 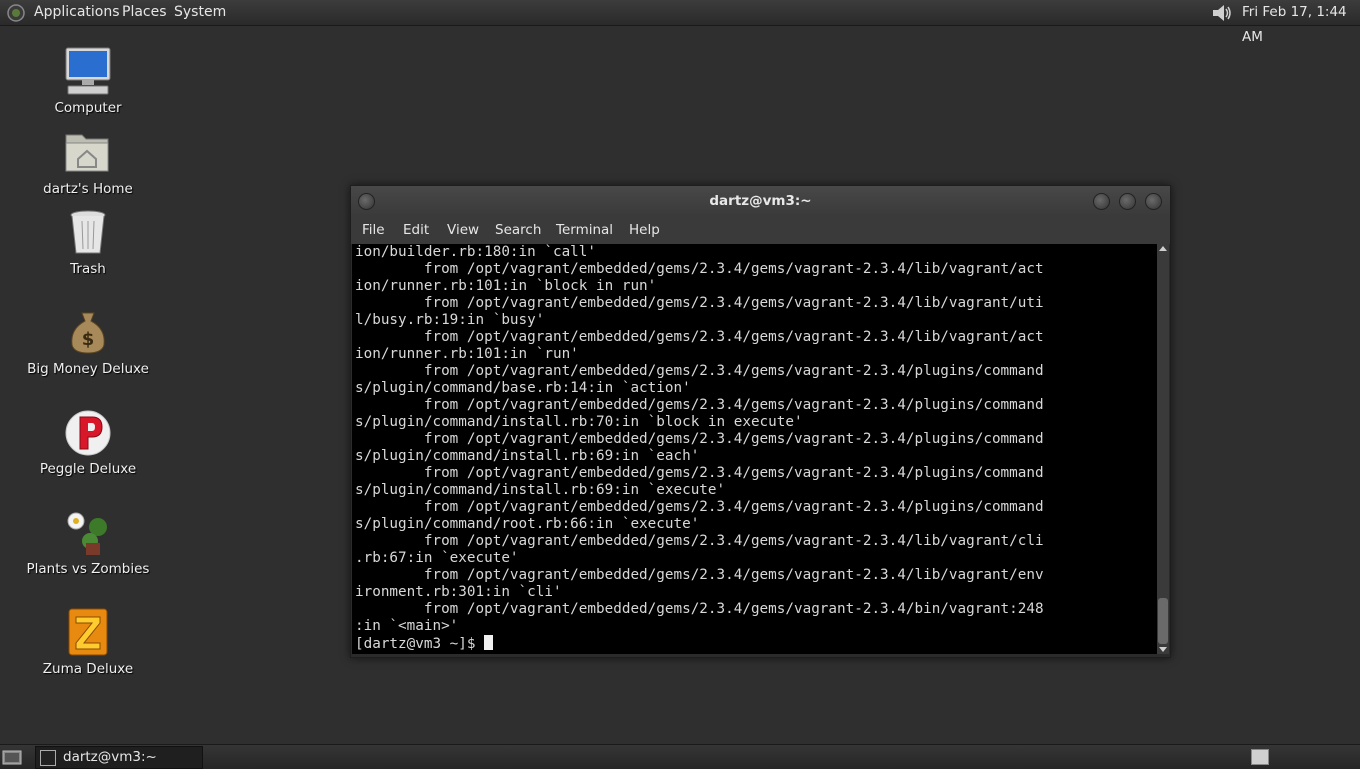 I want to click on close-button, so click(x=1153, y=201).